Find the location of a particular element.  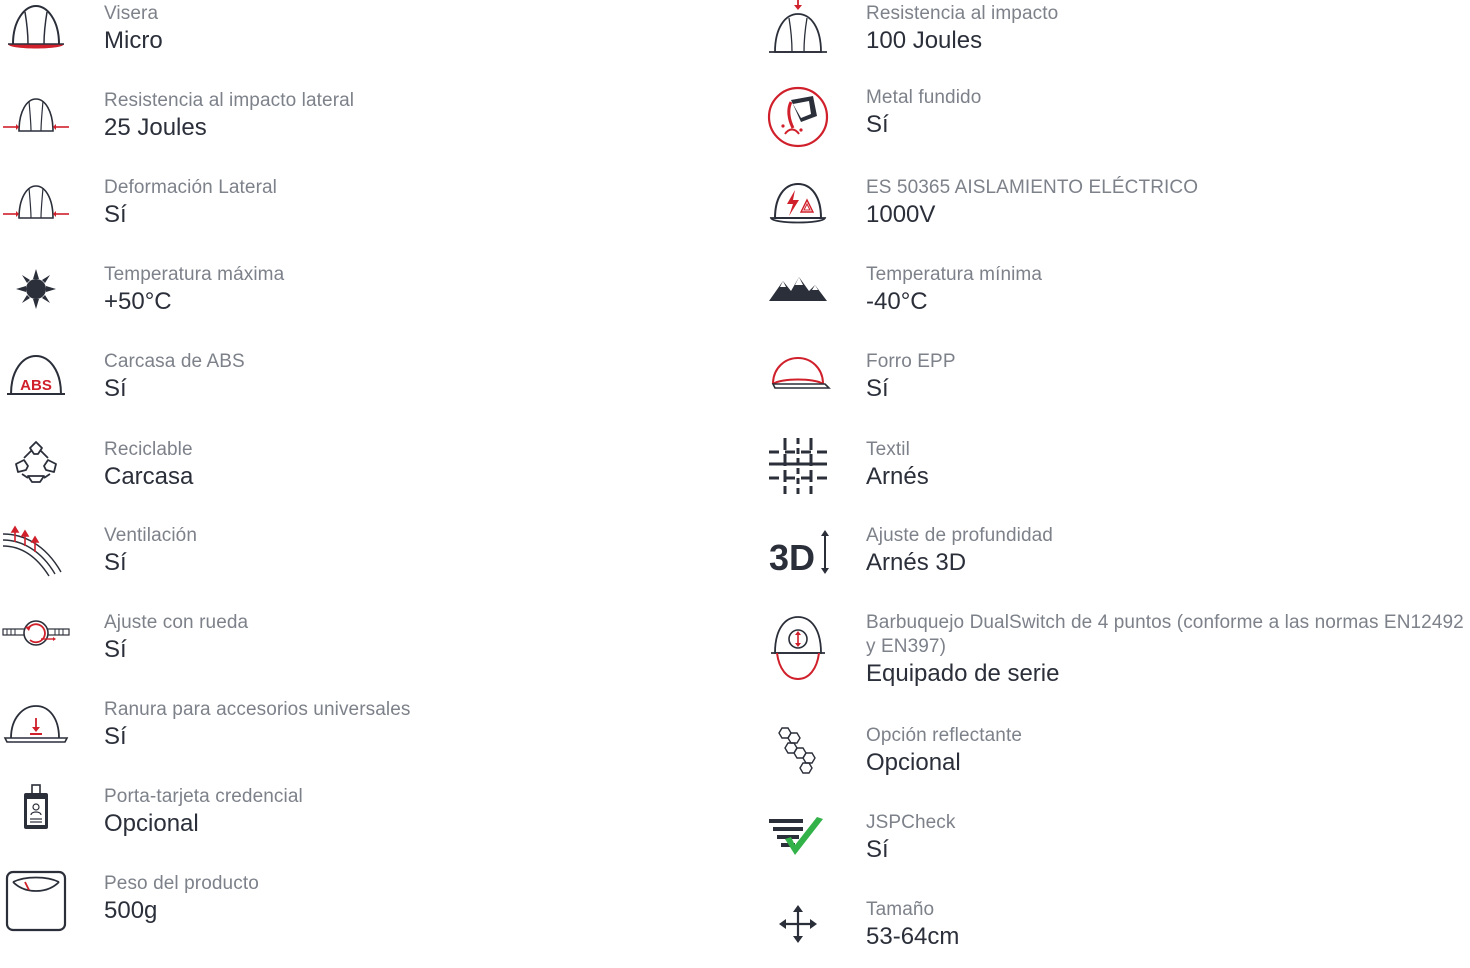

spec-item: 3D Ajuste de profundidad Arnés 3D is located at coordinates (1116, 558).